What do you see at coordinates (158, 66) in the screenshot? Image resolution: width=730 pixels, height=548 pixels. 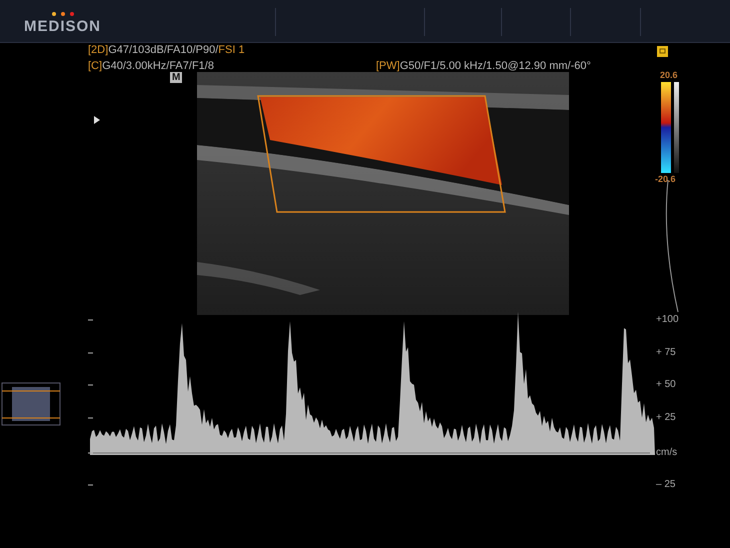 I see `parameter-text: G40/3.00kHz/FA7/F1/8` at bounding box center [158, 66].